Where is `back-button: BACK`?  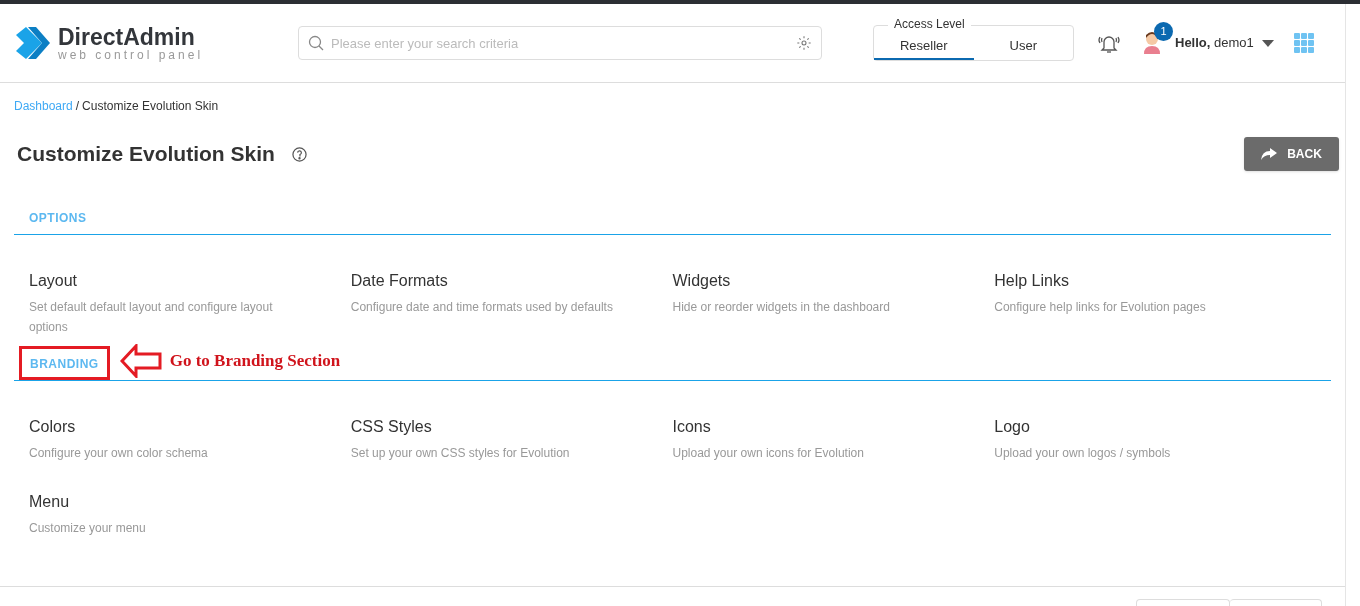 back-button: BACK is located at coordinates (1291, 154).